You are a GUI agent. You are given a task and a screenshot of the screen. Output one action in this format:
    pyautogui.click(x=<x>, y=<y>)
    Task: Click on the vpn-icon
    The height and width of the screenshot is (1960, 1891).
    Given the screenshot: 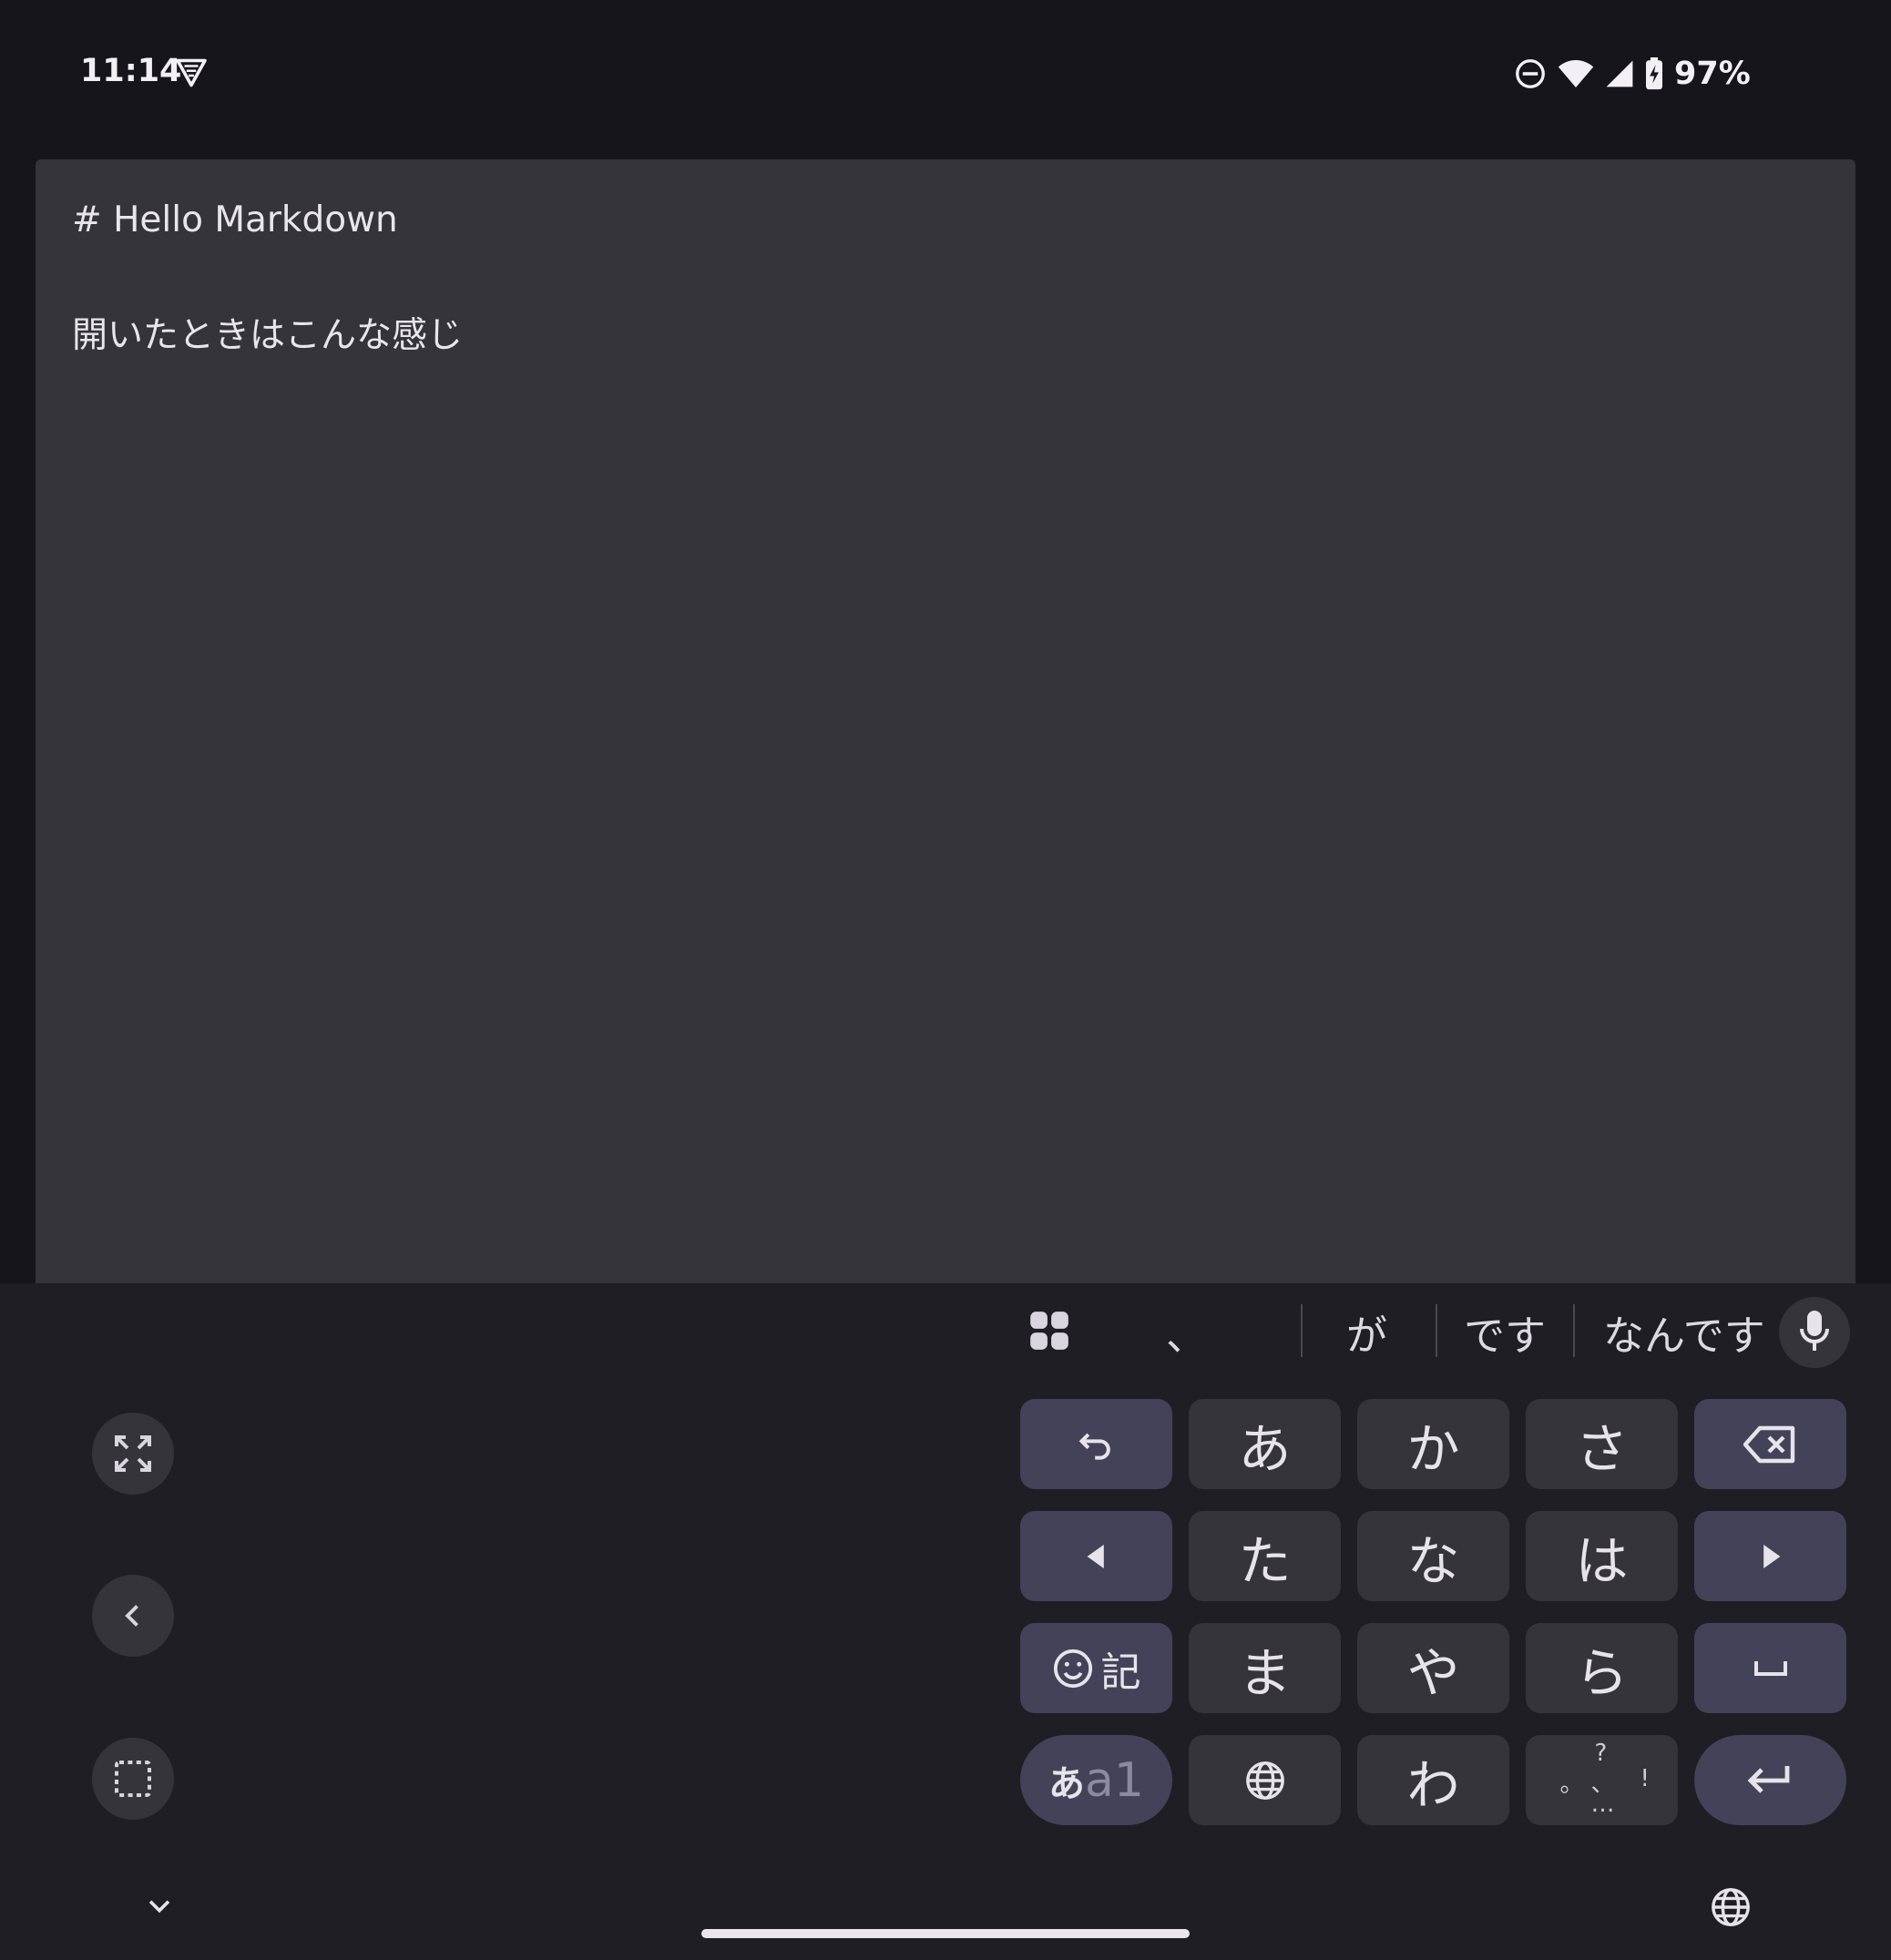 What is the action you would take?
    pyautogui.click(x=193, y=74)
    